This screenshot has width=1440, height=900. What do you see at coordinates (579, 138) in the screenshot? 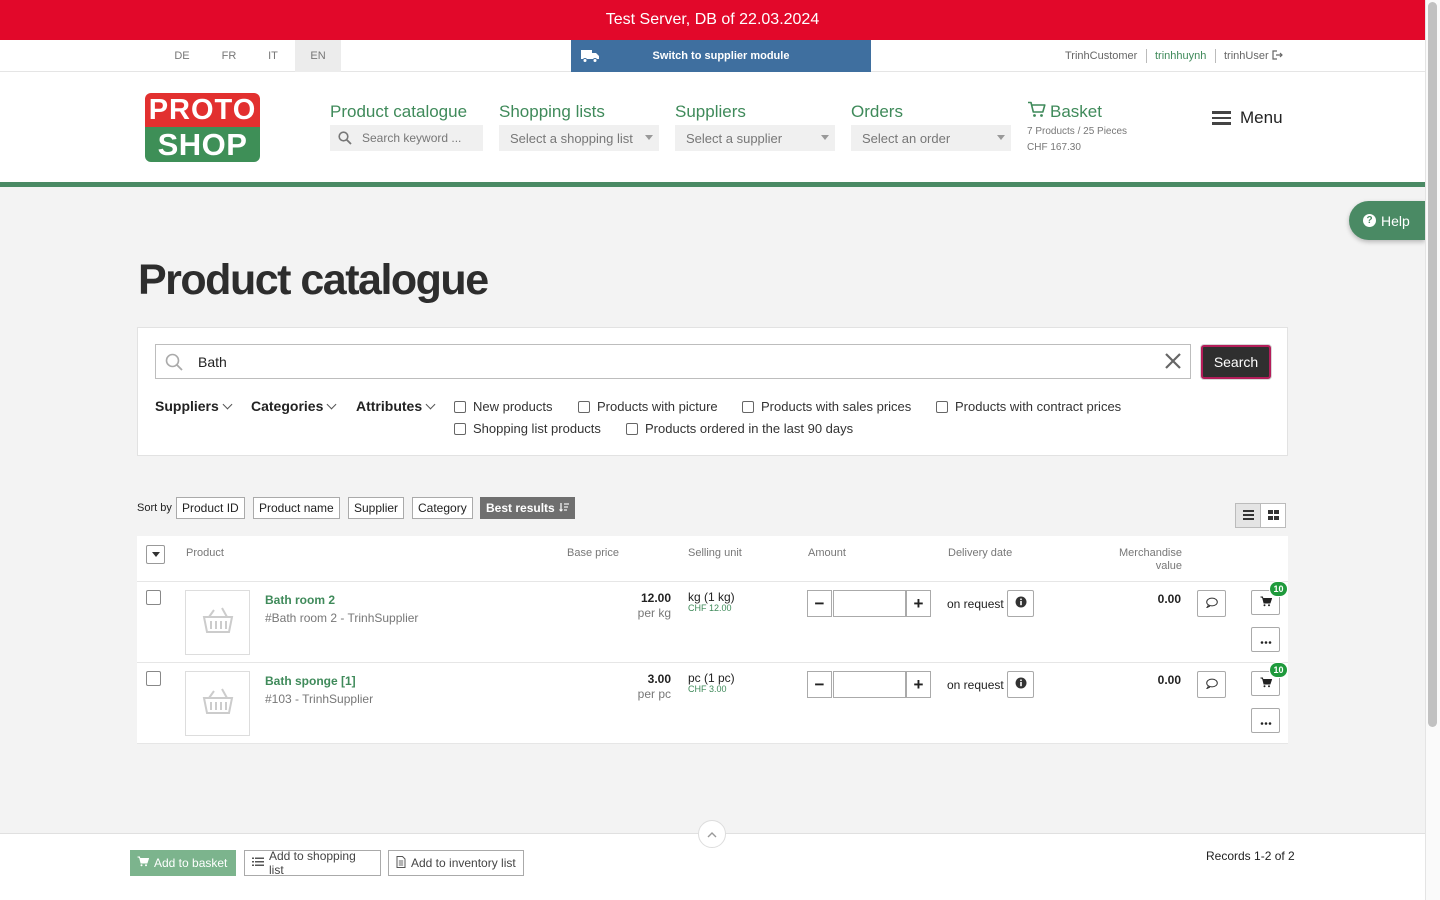
I see `shopping-list-select: Select a shopping list` at bounding box center [579, 138].